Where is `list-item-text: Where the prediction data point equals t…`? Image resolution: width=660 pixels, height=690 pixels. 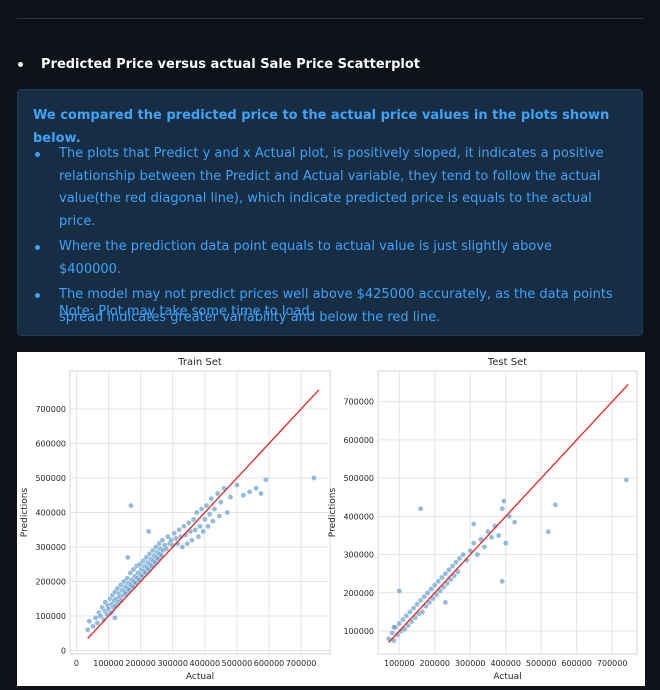 list-item-text: Where the prediction data point equals t… is located at coordinates (306, 258).